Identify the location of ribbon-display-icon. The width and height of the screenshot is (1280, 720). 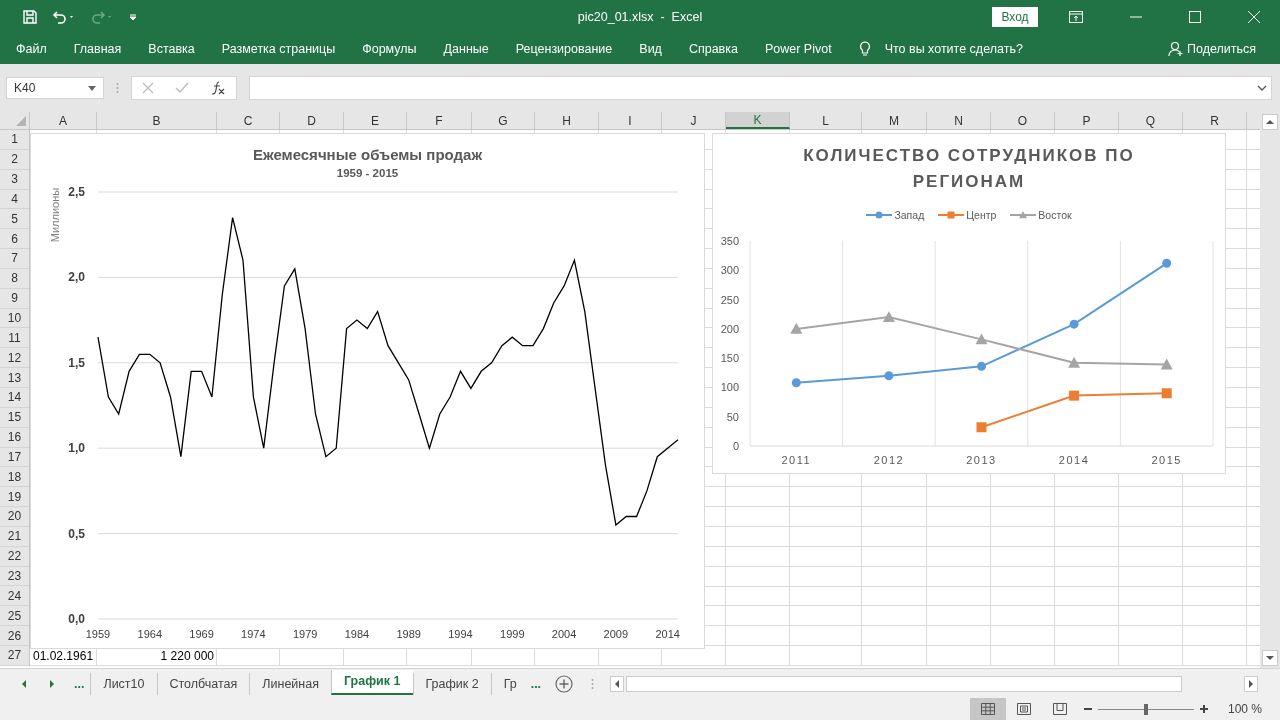
(1076, 17).